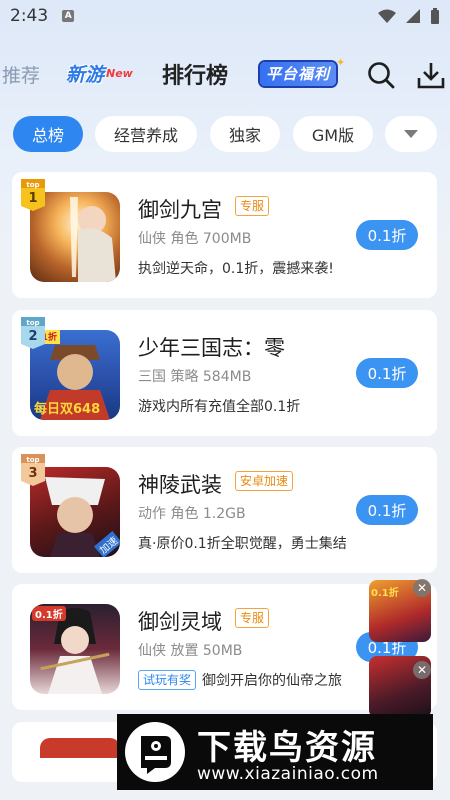 This screenshot has width=450, height=800. What do you see at coordinates (21, 74) in the screenshot?
I see `tab-recommend: 推荐` at bounding box center [21, 74].